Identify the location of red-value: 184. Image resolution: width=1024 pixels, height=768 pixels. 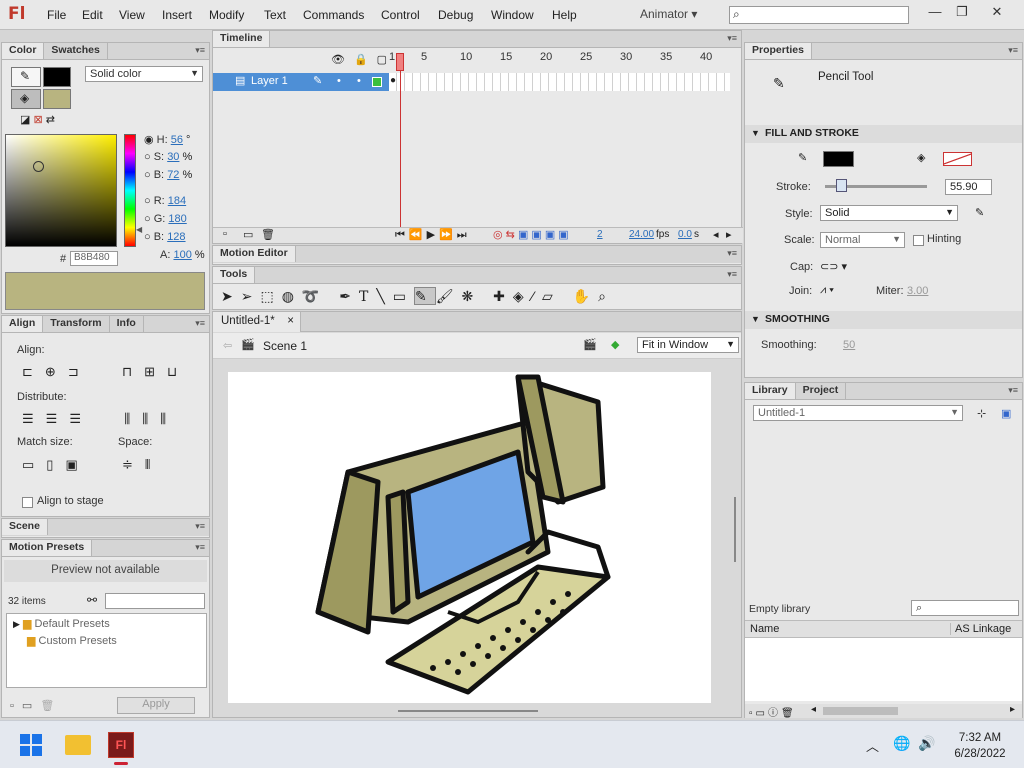
(177, 201).